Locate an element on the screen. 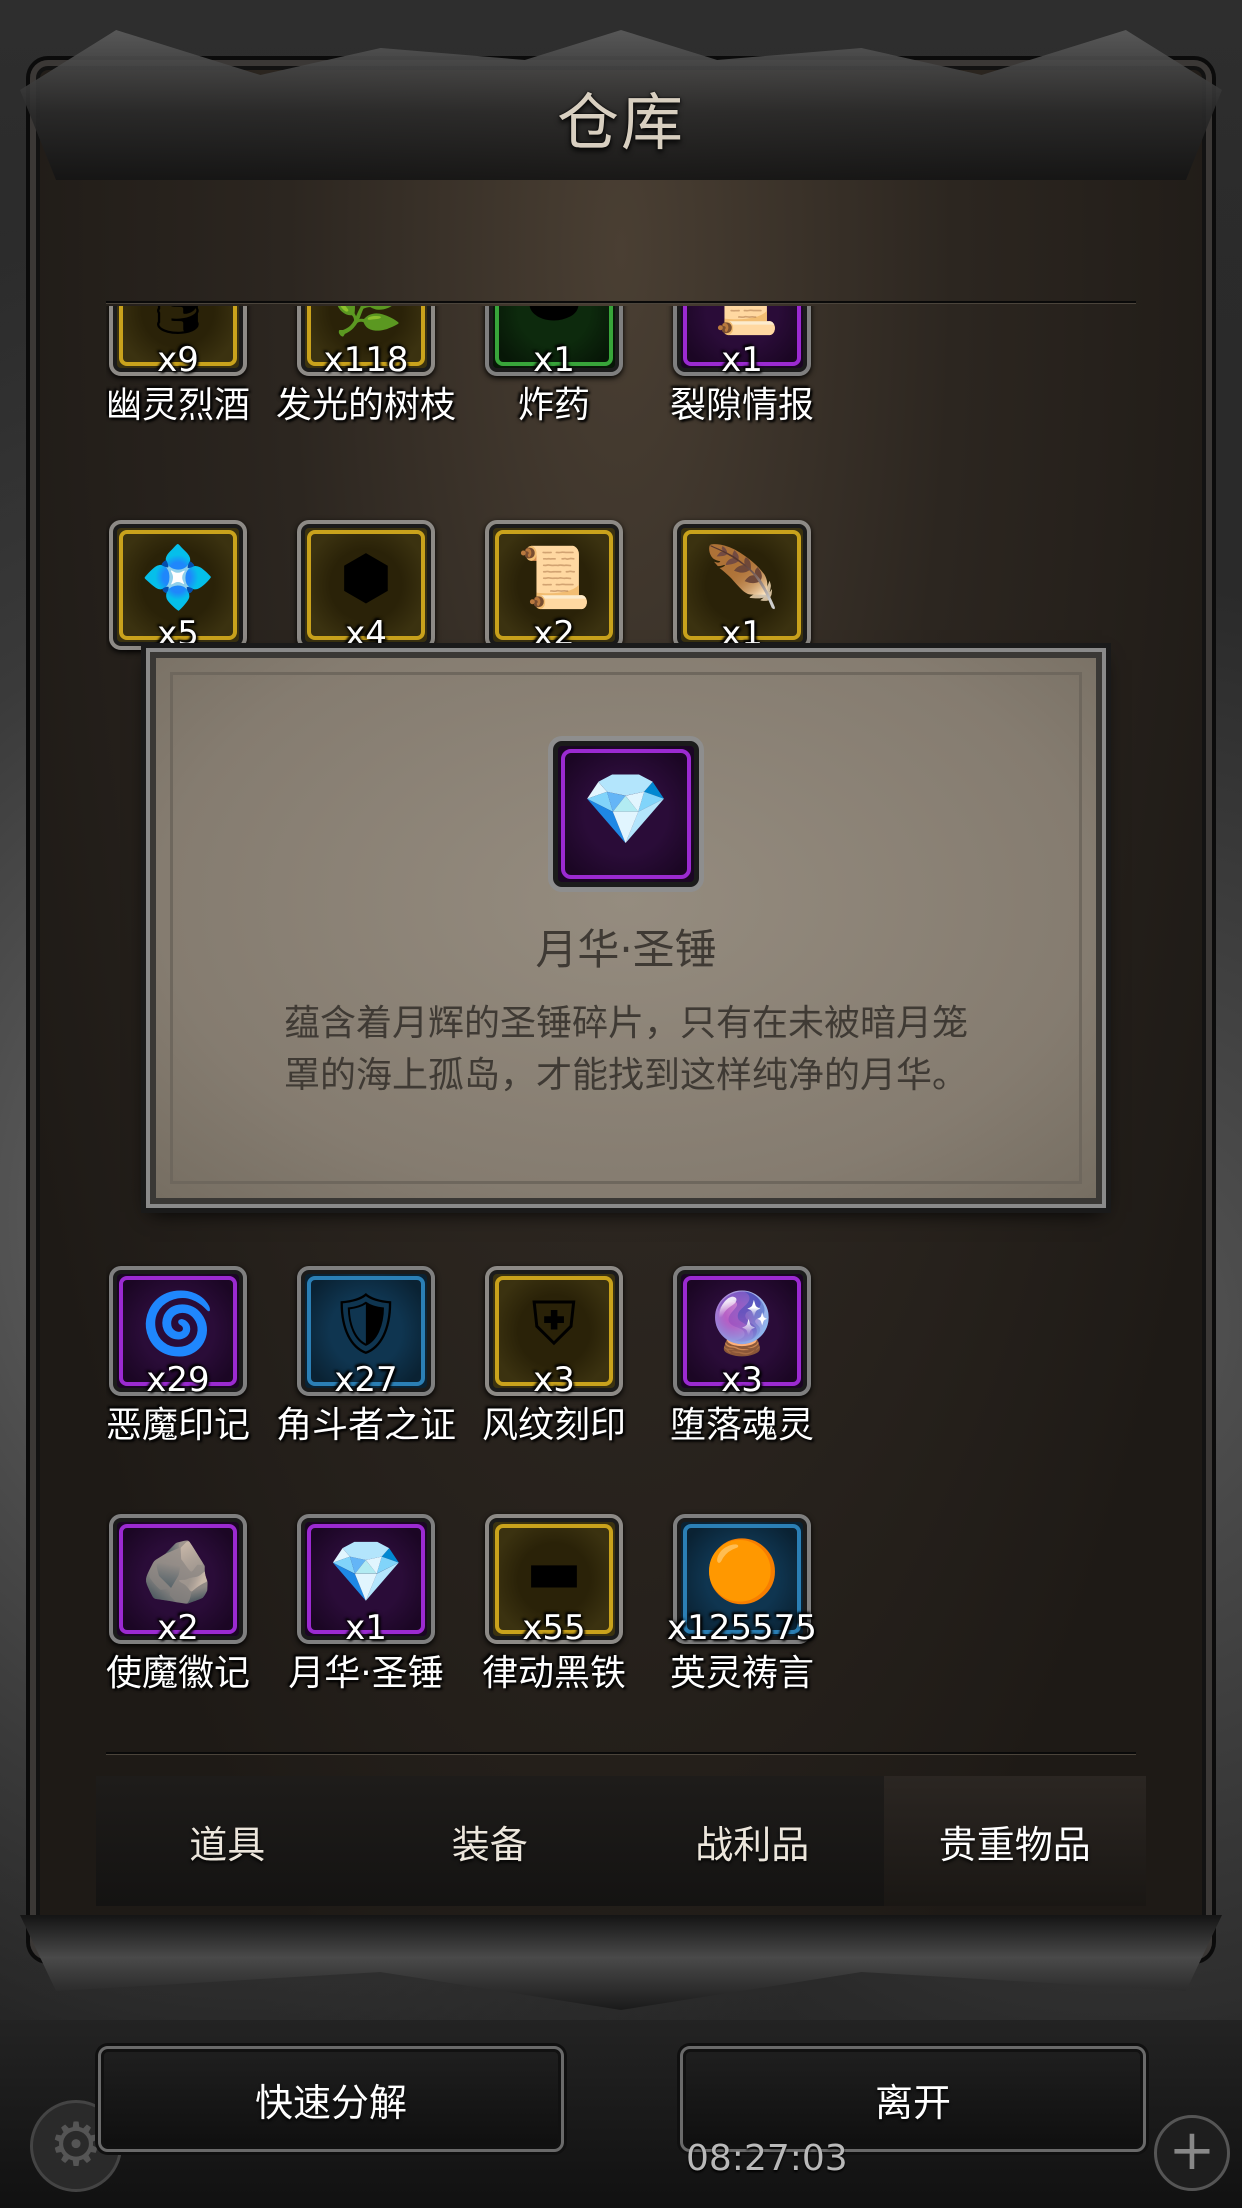  item-slot: 🪶 x1 is located at coordinates (742, 587).